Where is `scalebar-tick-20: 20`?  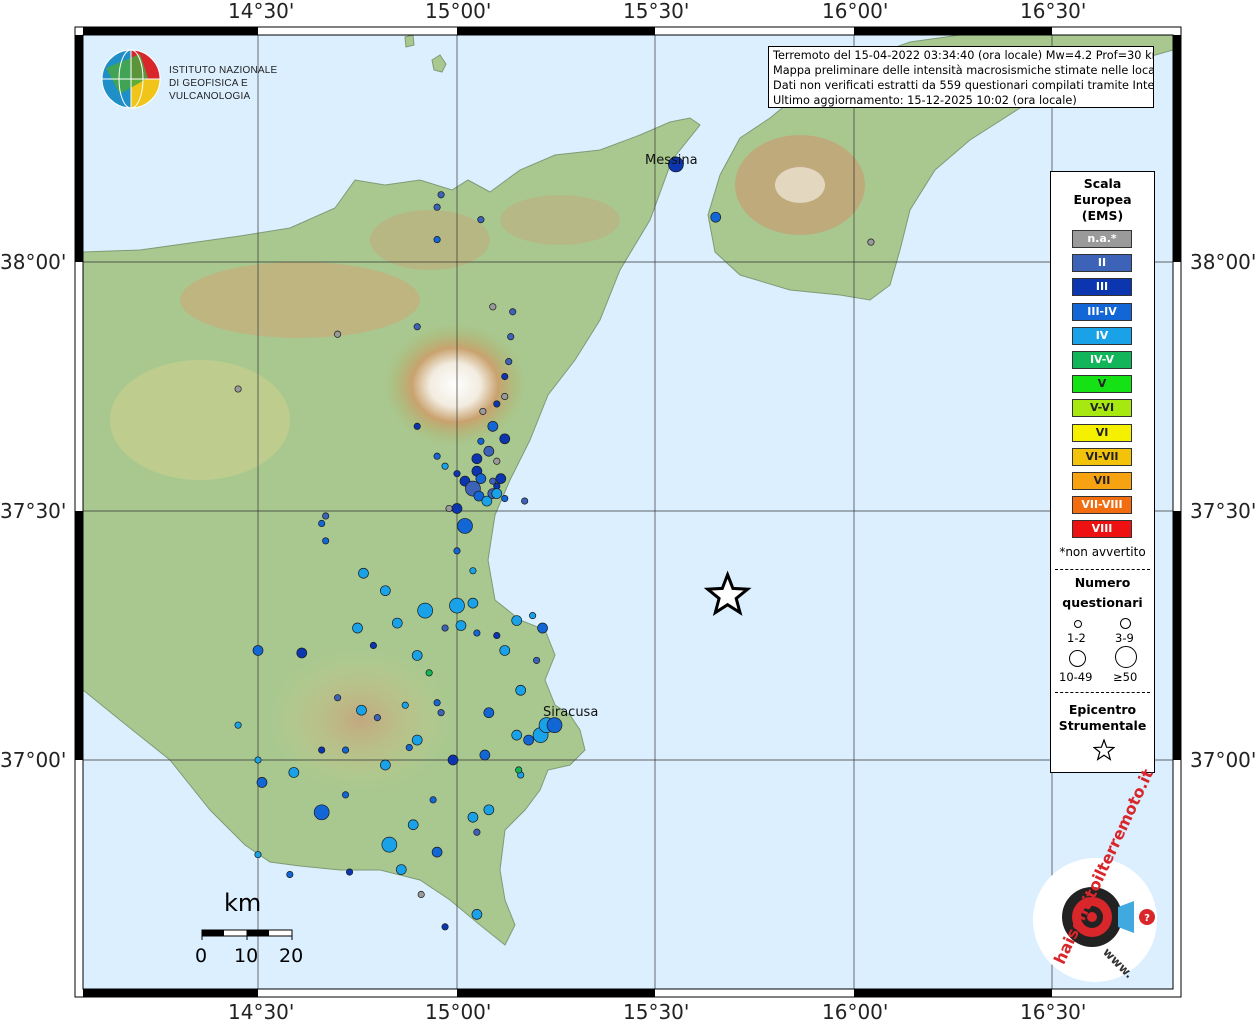 scalebar-tick-20: 20 is located at coordinates (291, 956).